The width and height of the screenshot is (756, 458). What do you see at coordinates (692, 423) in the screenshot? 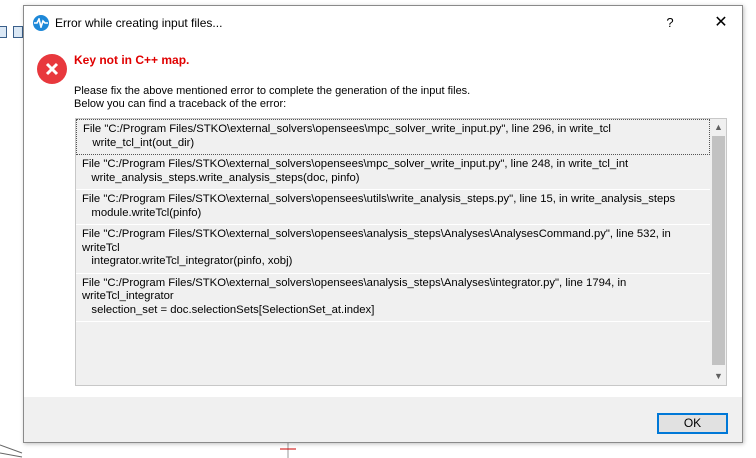
I see `ok-button: OK` at bounding box center [692, 423].